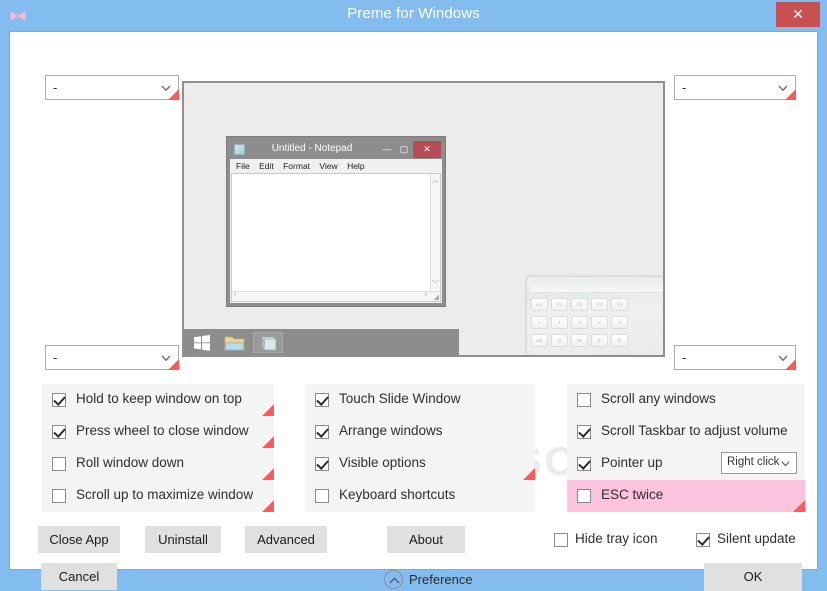 Image resolution: width=827 pixels, height=591 pixels. I want to click on corner-selector-top-left-value: -, so click(55, 87).